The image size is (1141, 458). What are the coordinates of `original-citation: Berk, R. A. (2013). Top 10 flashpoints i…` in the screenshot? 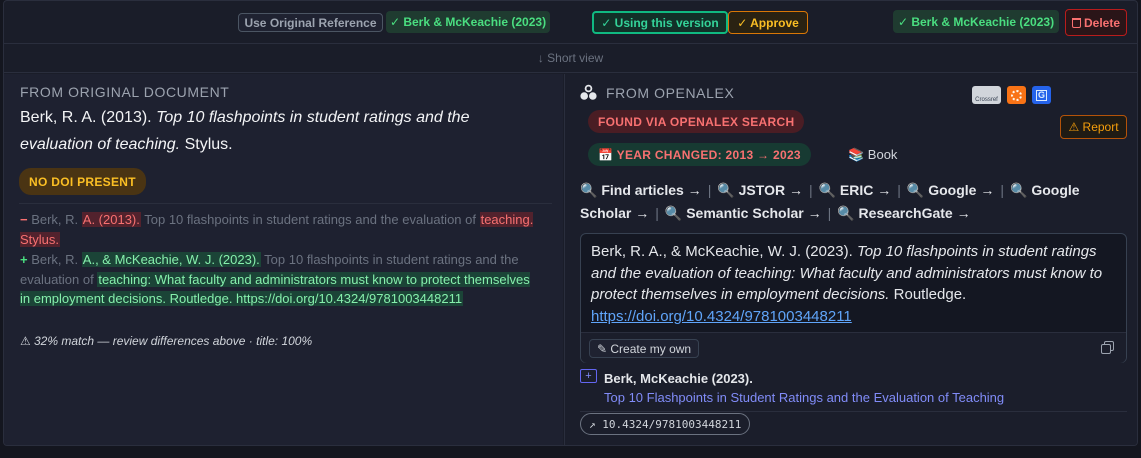 It's located at (280, 131).